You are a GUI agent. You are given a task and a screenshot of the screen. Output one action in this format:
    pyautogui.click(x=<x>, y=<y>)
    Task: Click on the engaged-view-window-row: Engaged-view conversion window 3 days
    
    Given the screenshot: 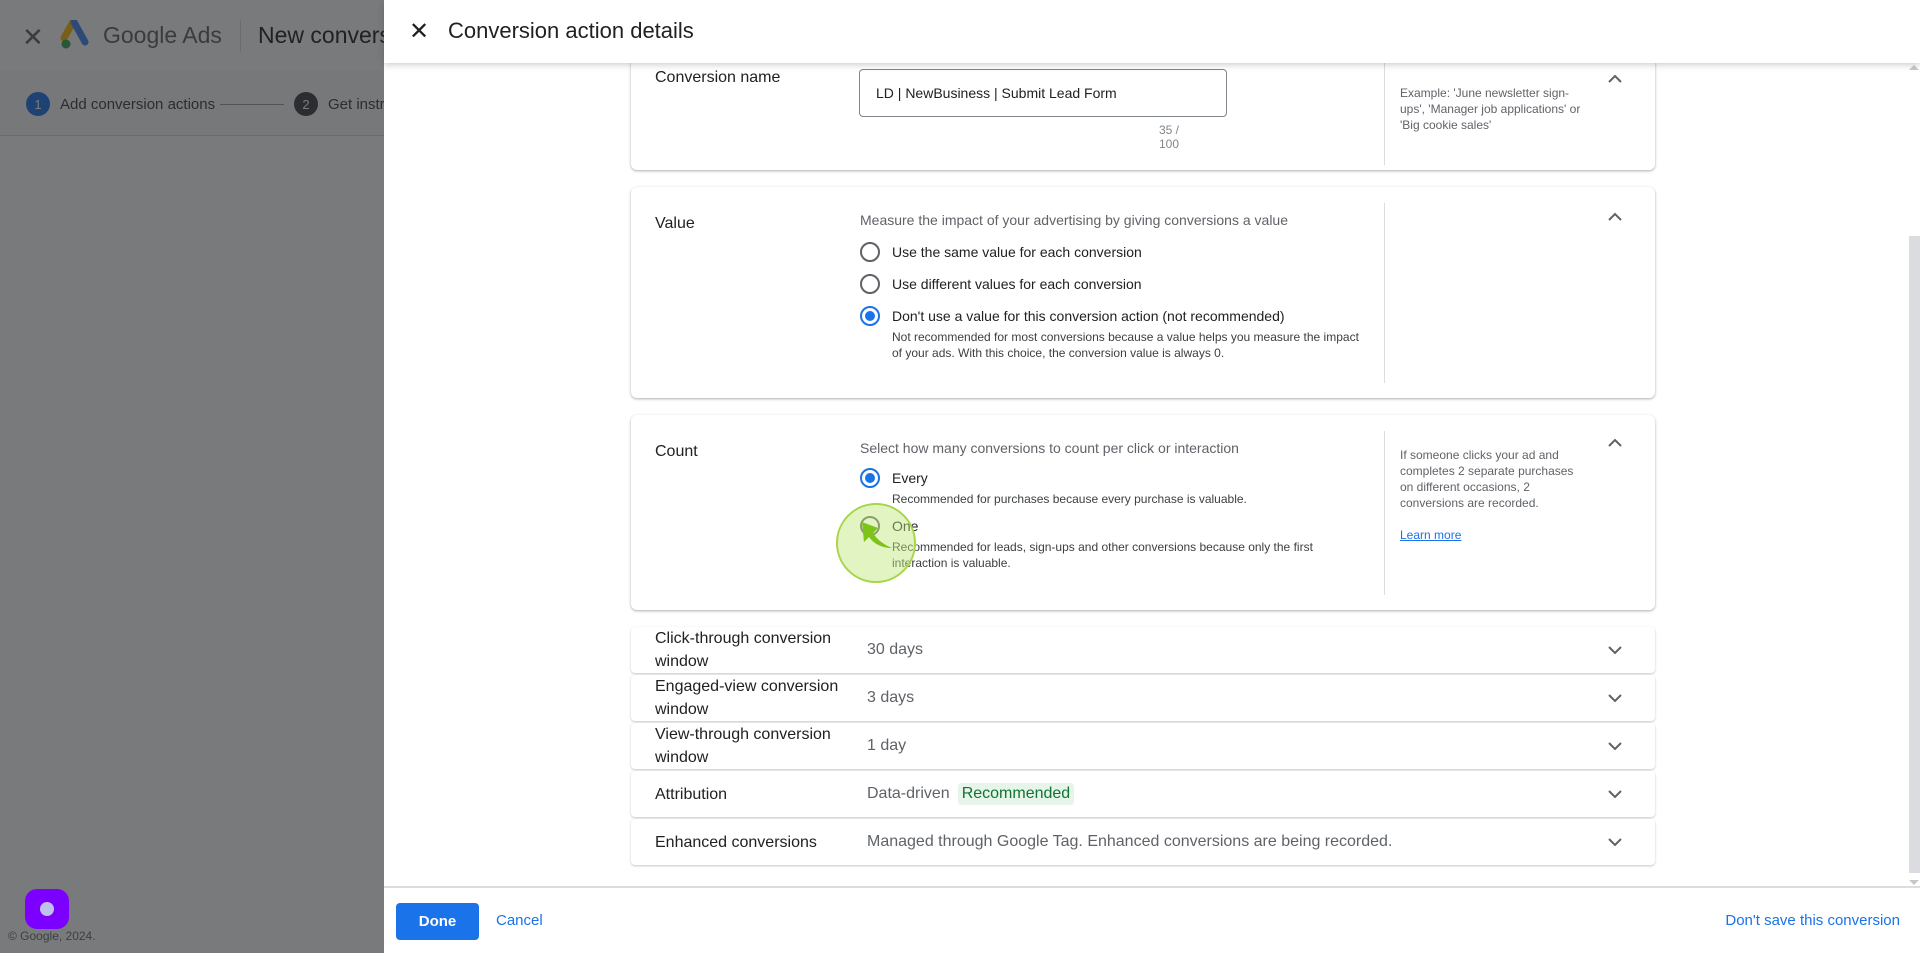 What is the action you would take?
    pyautogui.click(x=1143, y=698)
    